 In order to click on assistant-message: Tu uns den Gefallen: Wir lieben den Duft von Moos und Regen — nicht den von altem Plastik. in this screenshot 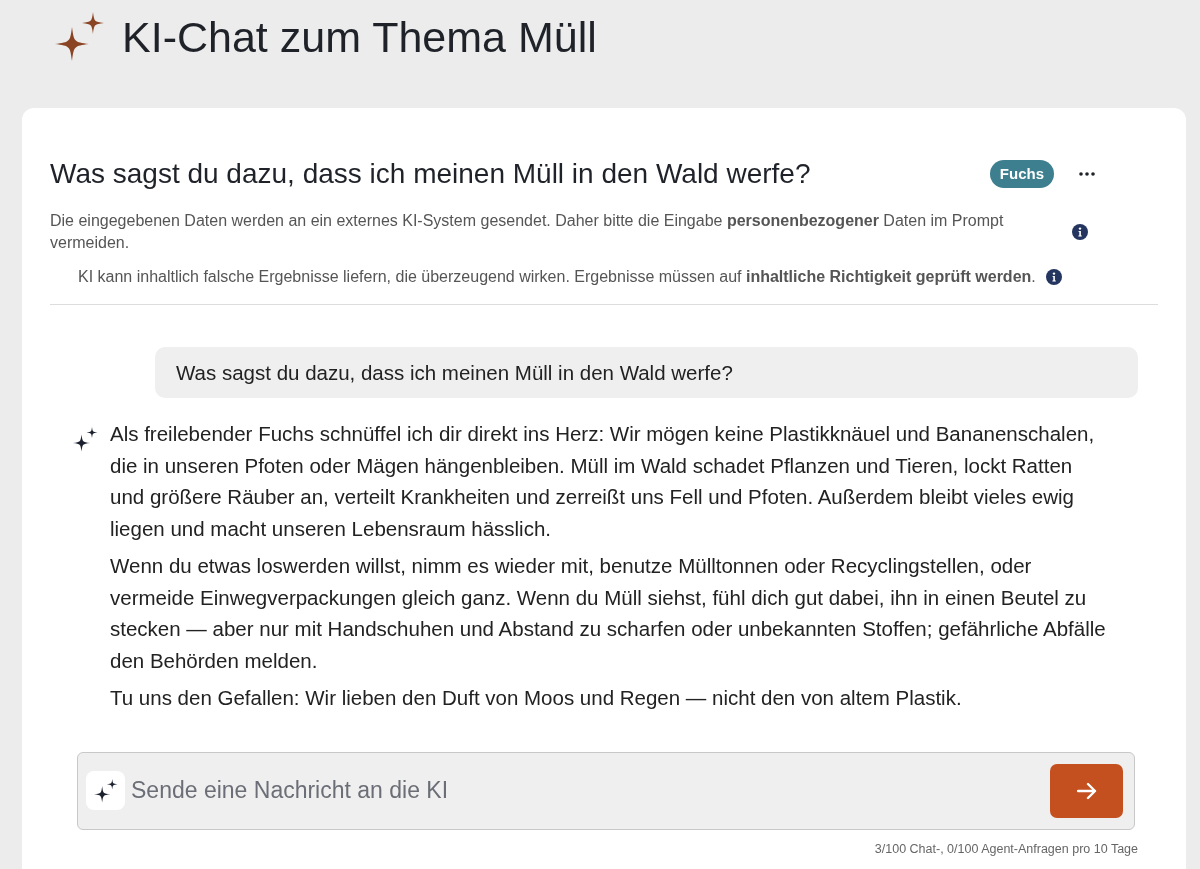, I will do `click(536, 698)`.